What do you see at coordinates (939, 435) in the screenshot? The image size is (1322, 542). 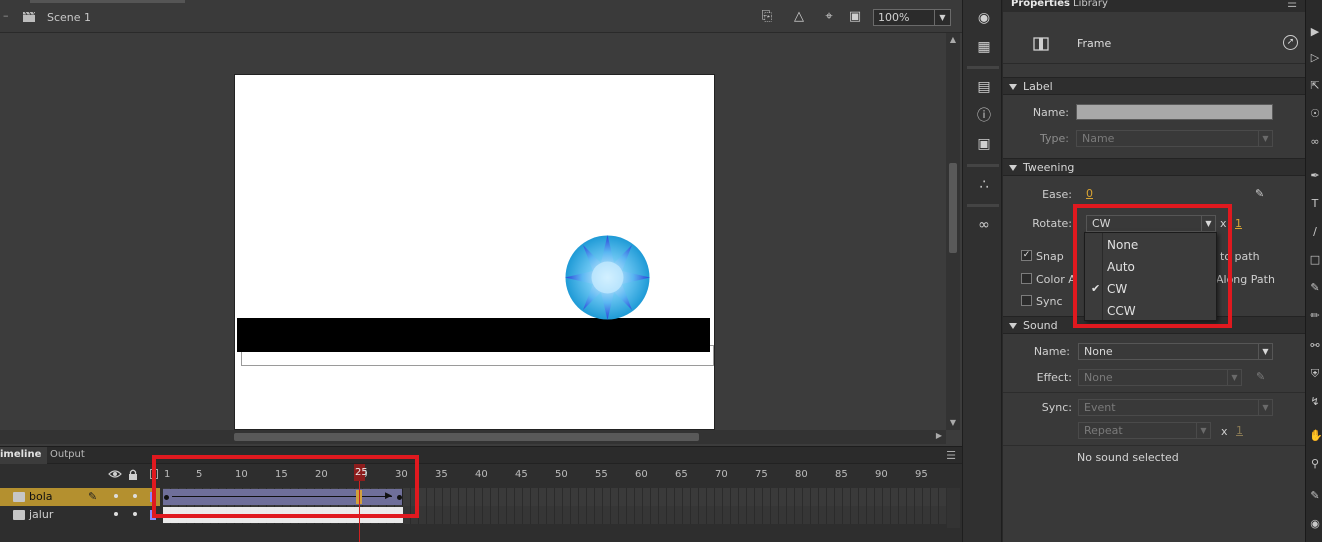 I see `scroll-right-icon: ▶` at bounding box center [939, 435].